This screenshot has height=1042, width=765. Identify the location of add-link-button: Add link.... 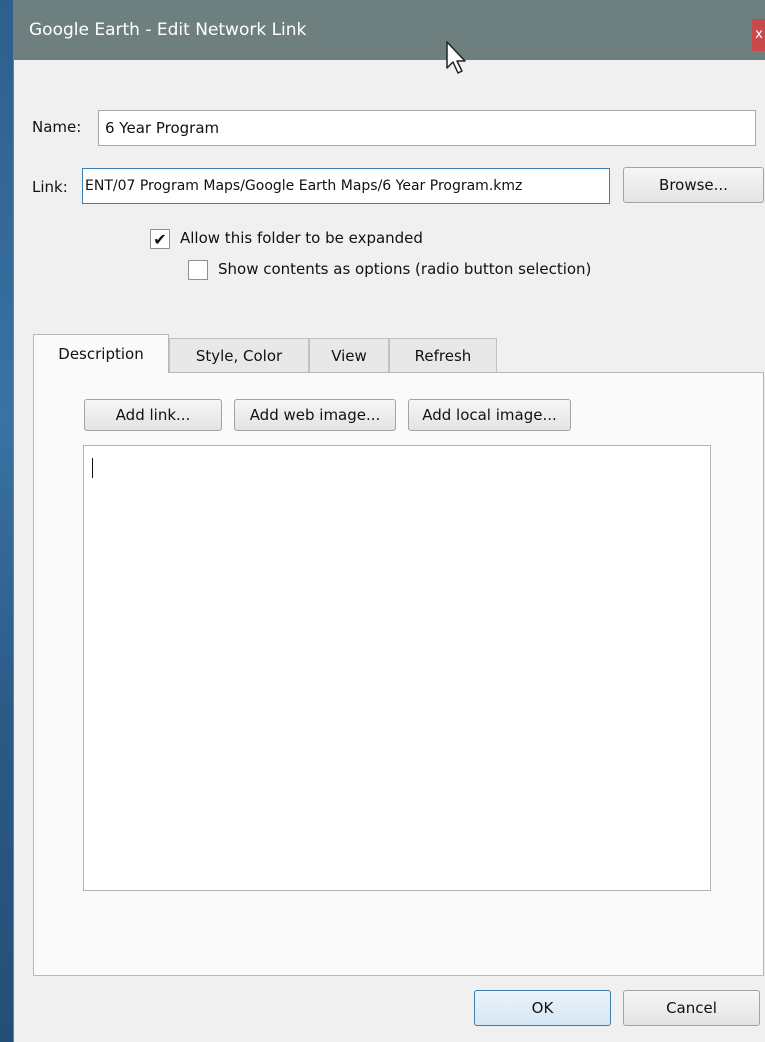
(153, 415).